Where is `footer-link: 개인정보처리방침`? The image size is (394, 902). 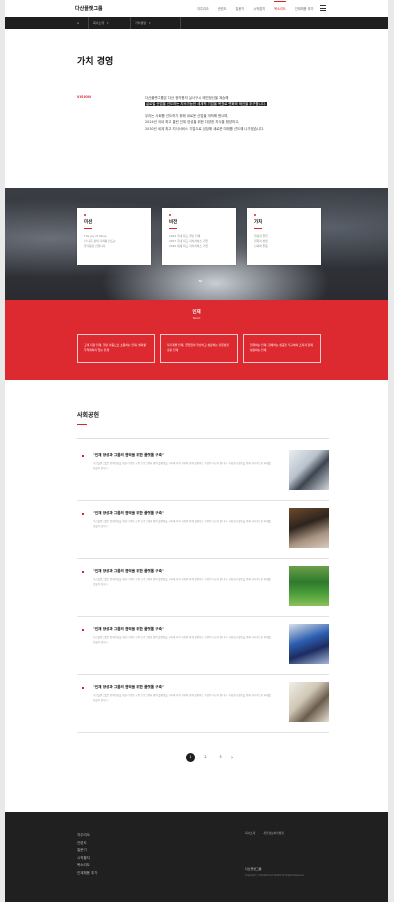
footer-link: 개인정보처리방침 is located at coordinates (273, 833).